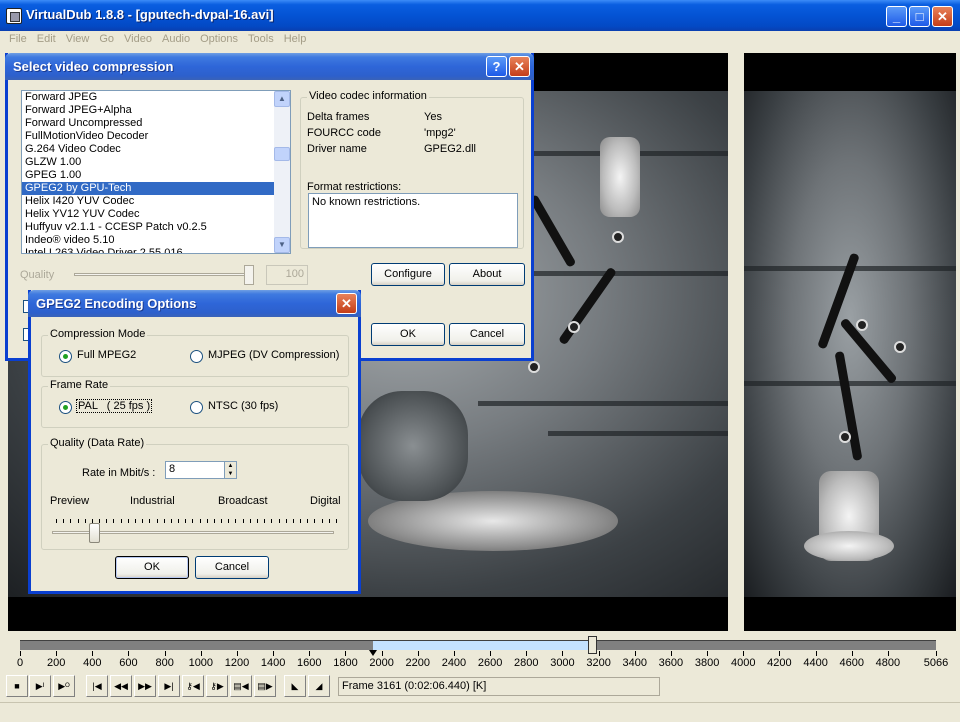  What do you see at coordinates (65, 356) in the screenshot?
I see `full-mpeg2-radio` at bounding box center [65, 356].